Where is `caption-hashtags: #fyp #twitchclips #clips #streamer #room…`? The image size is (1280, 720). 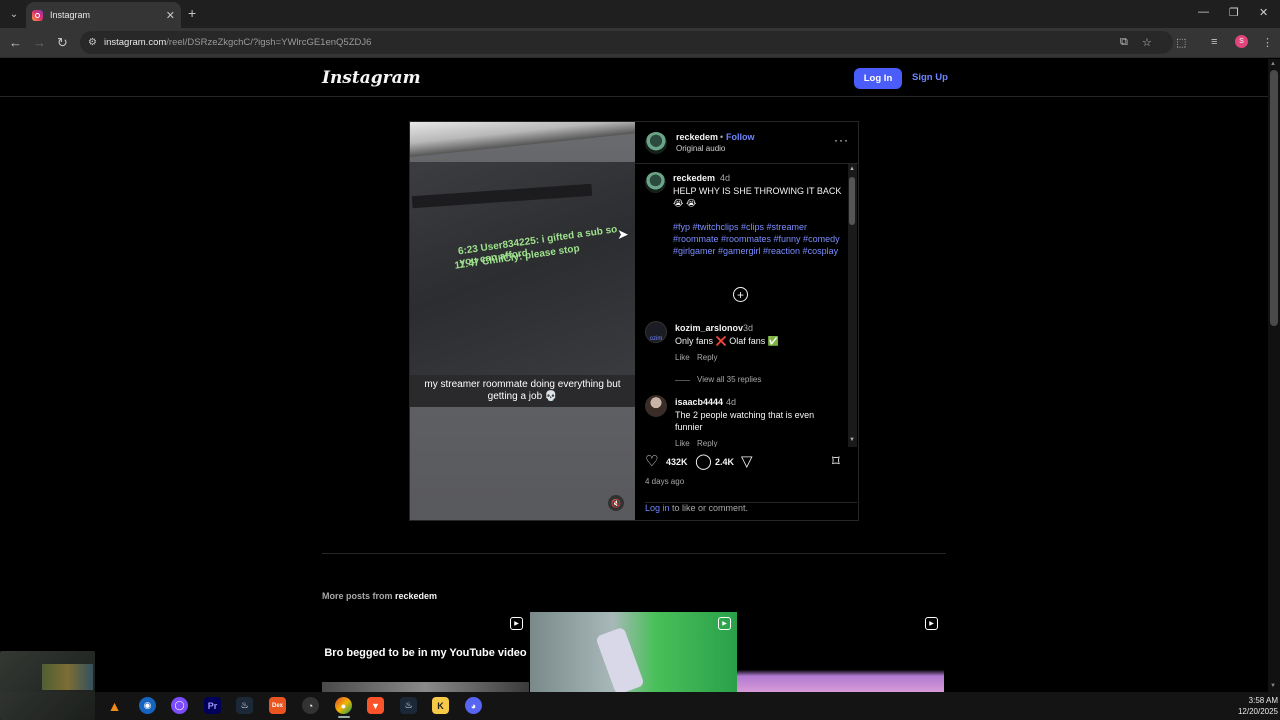
caption-hashtags: #fyp #twitchclips #clips #streamer #room… is located at coordinates (759, 239).